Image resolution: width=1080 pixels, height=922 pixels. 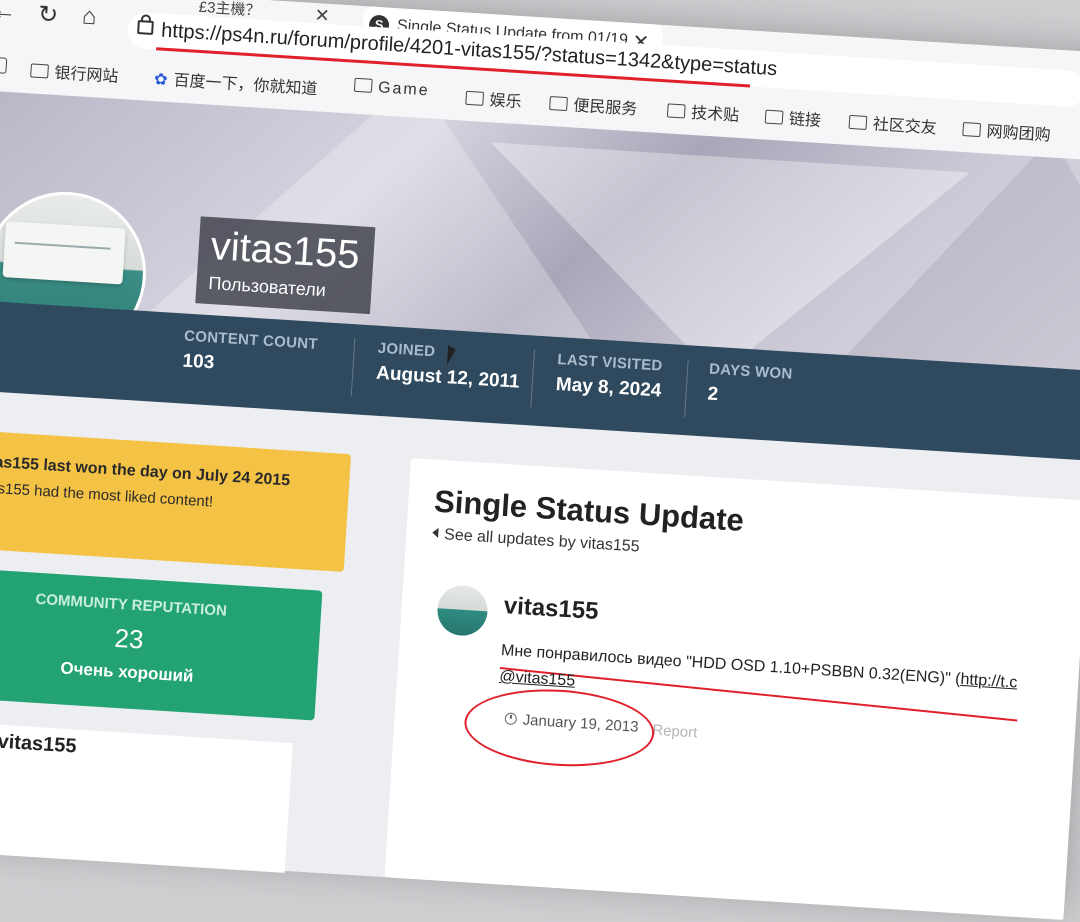 I want to click on stat-content-count: CONTENT COUNT 103, so click(x=250, y=354).